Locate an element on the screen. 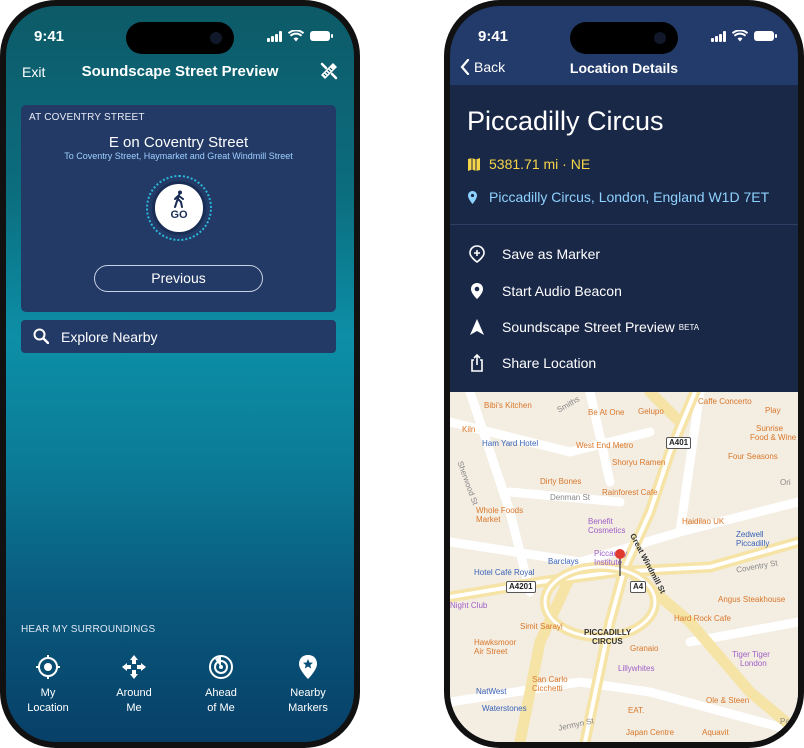 The image size is (804, 748). map-poi-label: Dirty Bones is located at coordinates (560, 481).